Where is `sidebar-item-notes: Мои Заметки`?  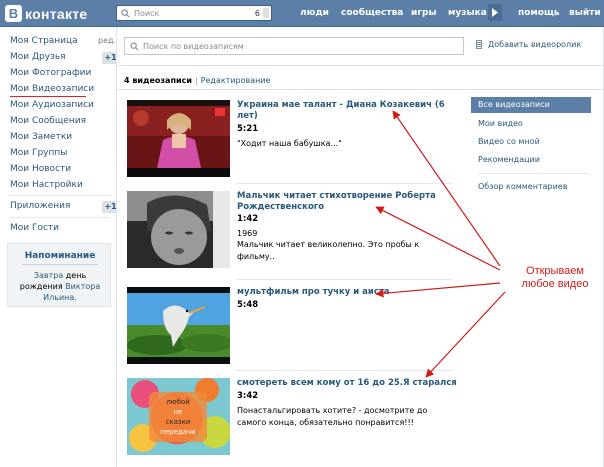
sidebar-item-notes: Мои Заметки is located at coordinates (60, 138).